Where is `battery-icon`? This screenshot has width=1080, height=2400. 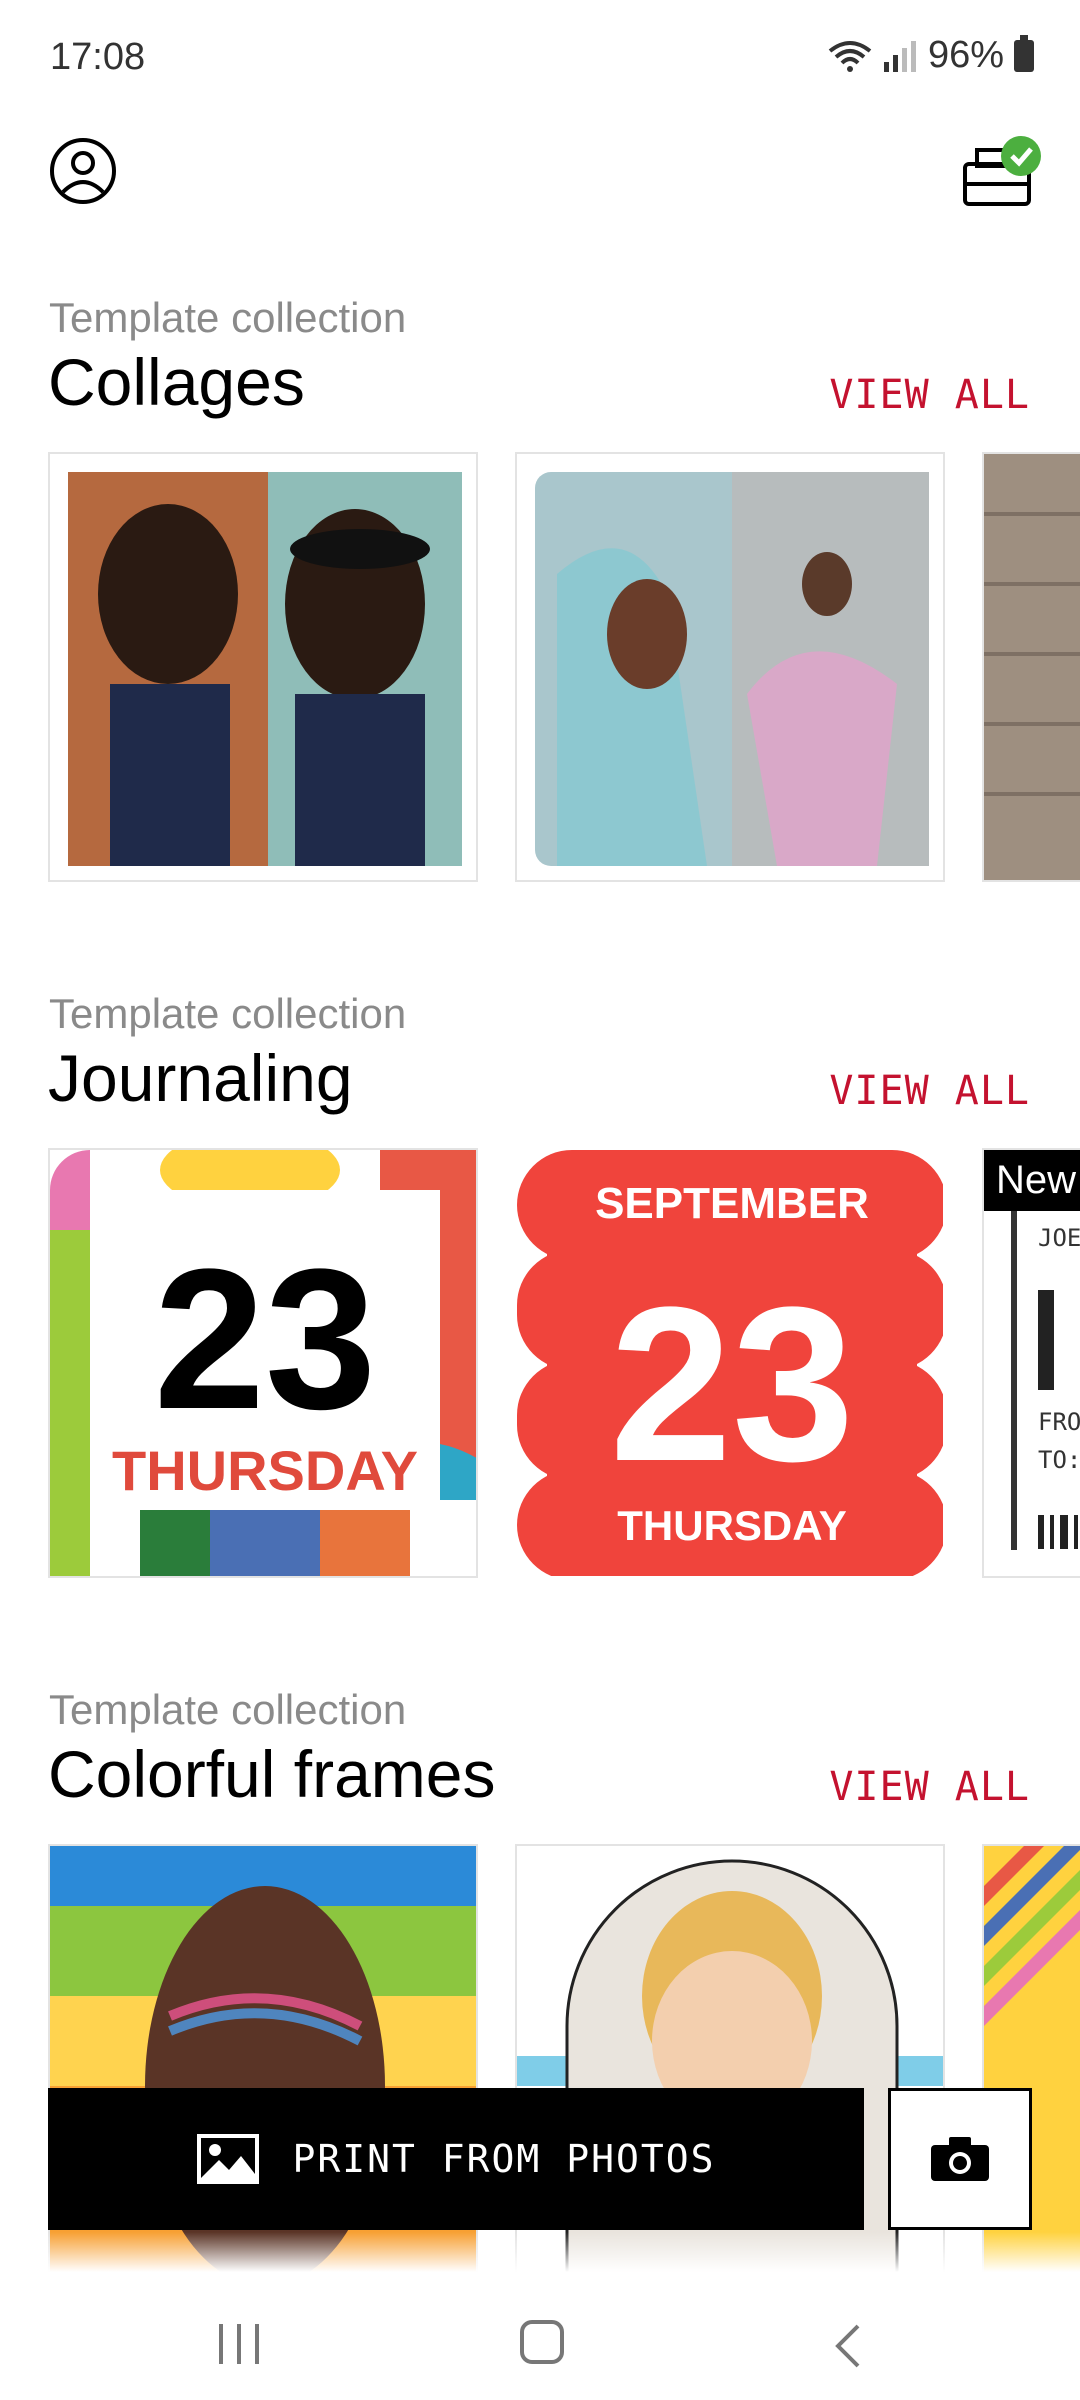 battery-icon is located at coordinates (1024, 53).